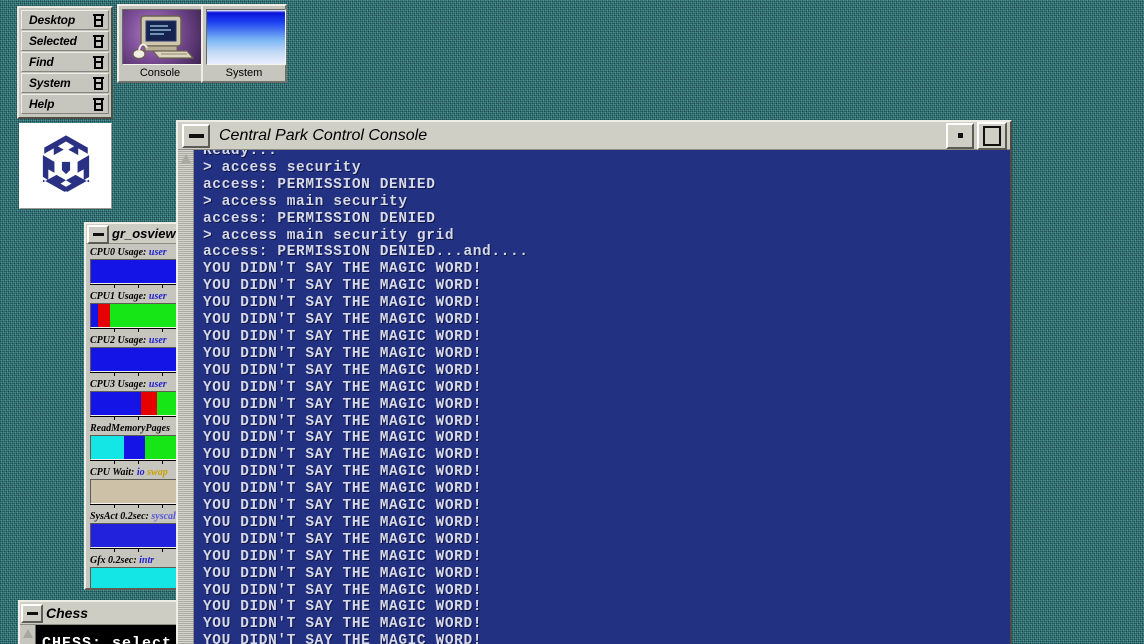 The image size is (1144, 644). Describe the element at coordinates (118, 384) in the screenshot. I see `osview-gauge-label-main: CPU3 Usage:` at that location.